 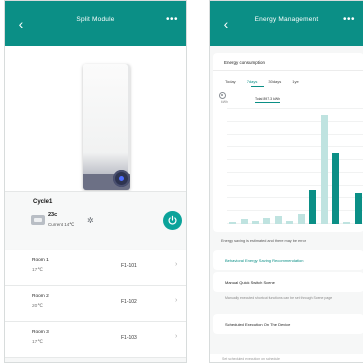 I want to click on target-icon, so click(x=222, y=95).